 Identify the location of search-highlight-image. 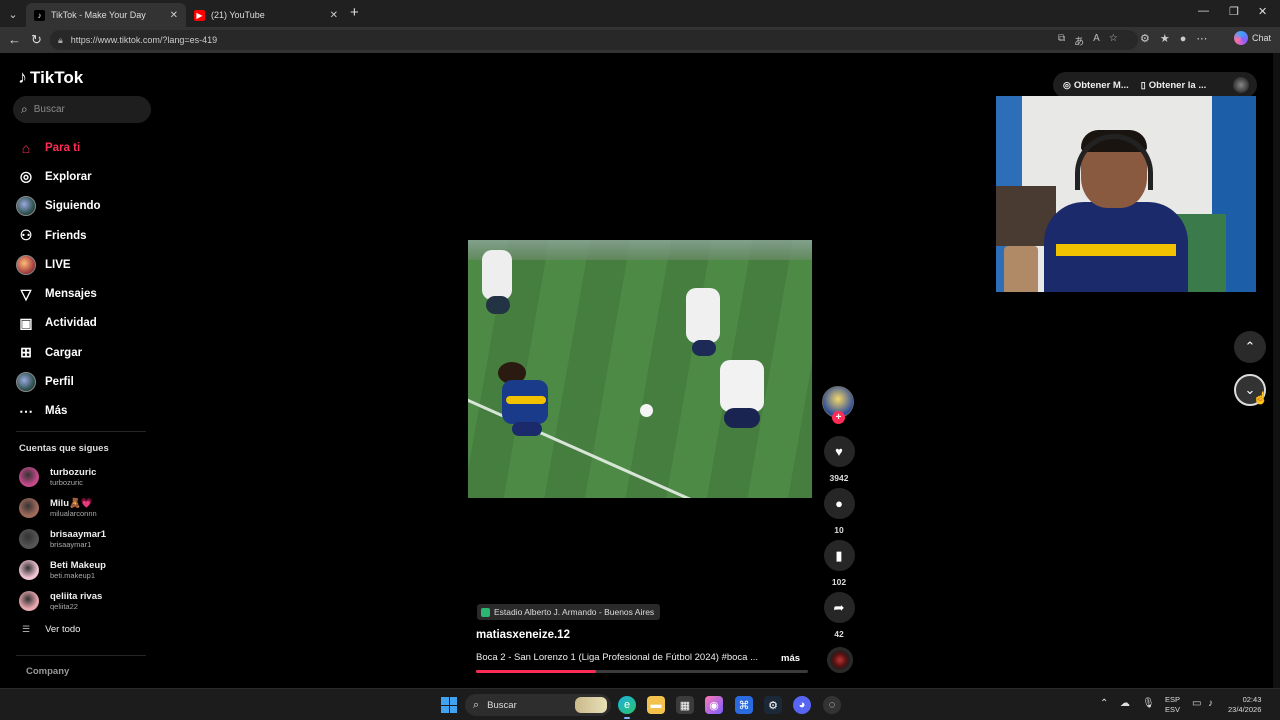
(591, 705).